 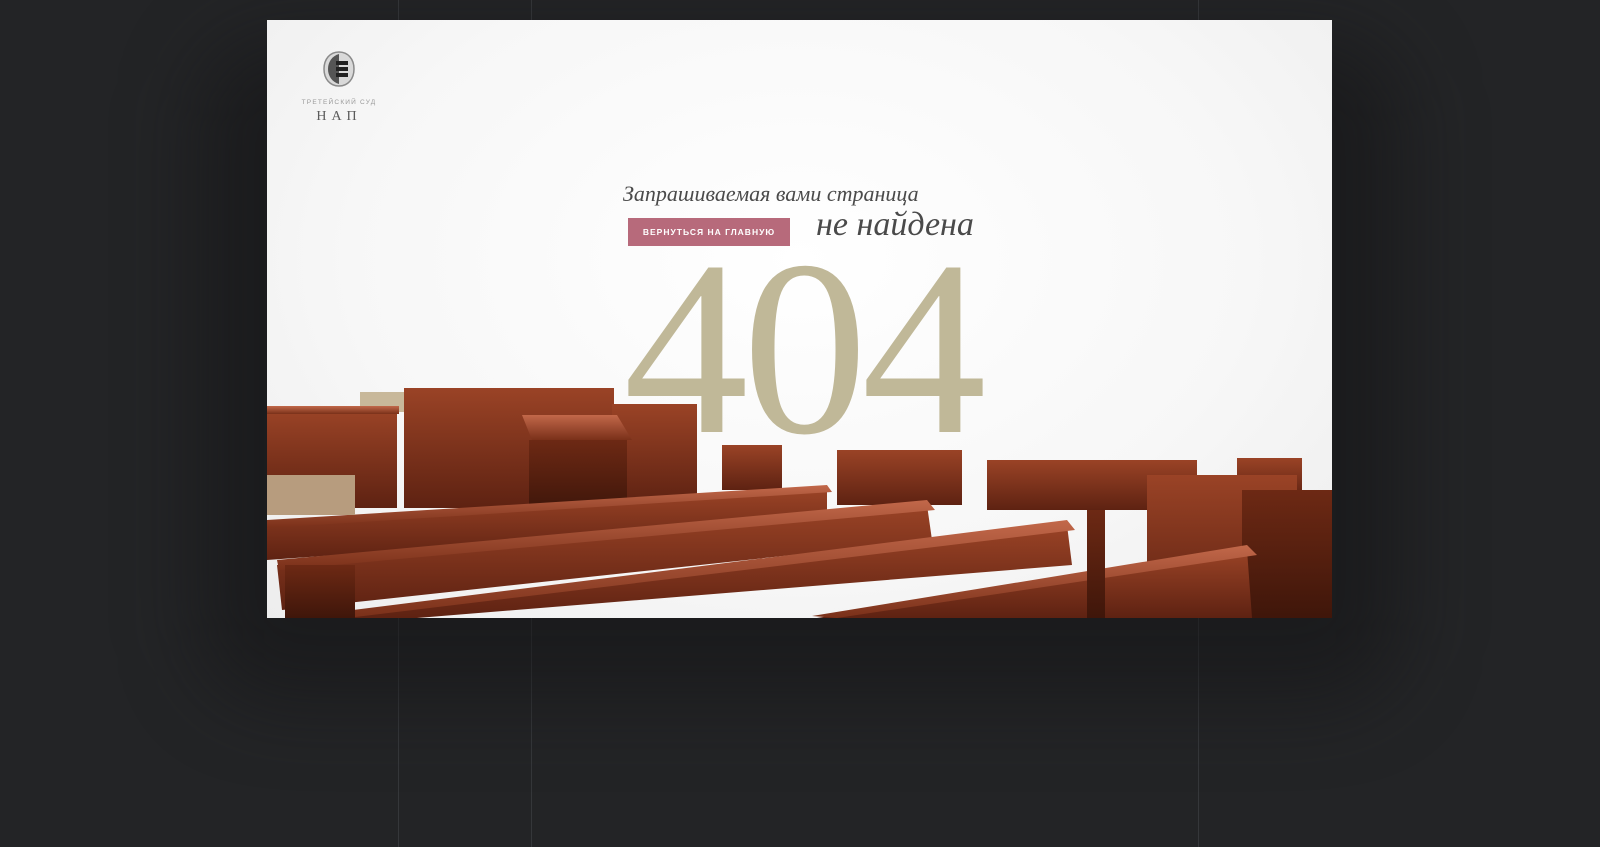 I want to click on court-emblem-icon, so click(x=339, y=69).